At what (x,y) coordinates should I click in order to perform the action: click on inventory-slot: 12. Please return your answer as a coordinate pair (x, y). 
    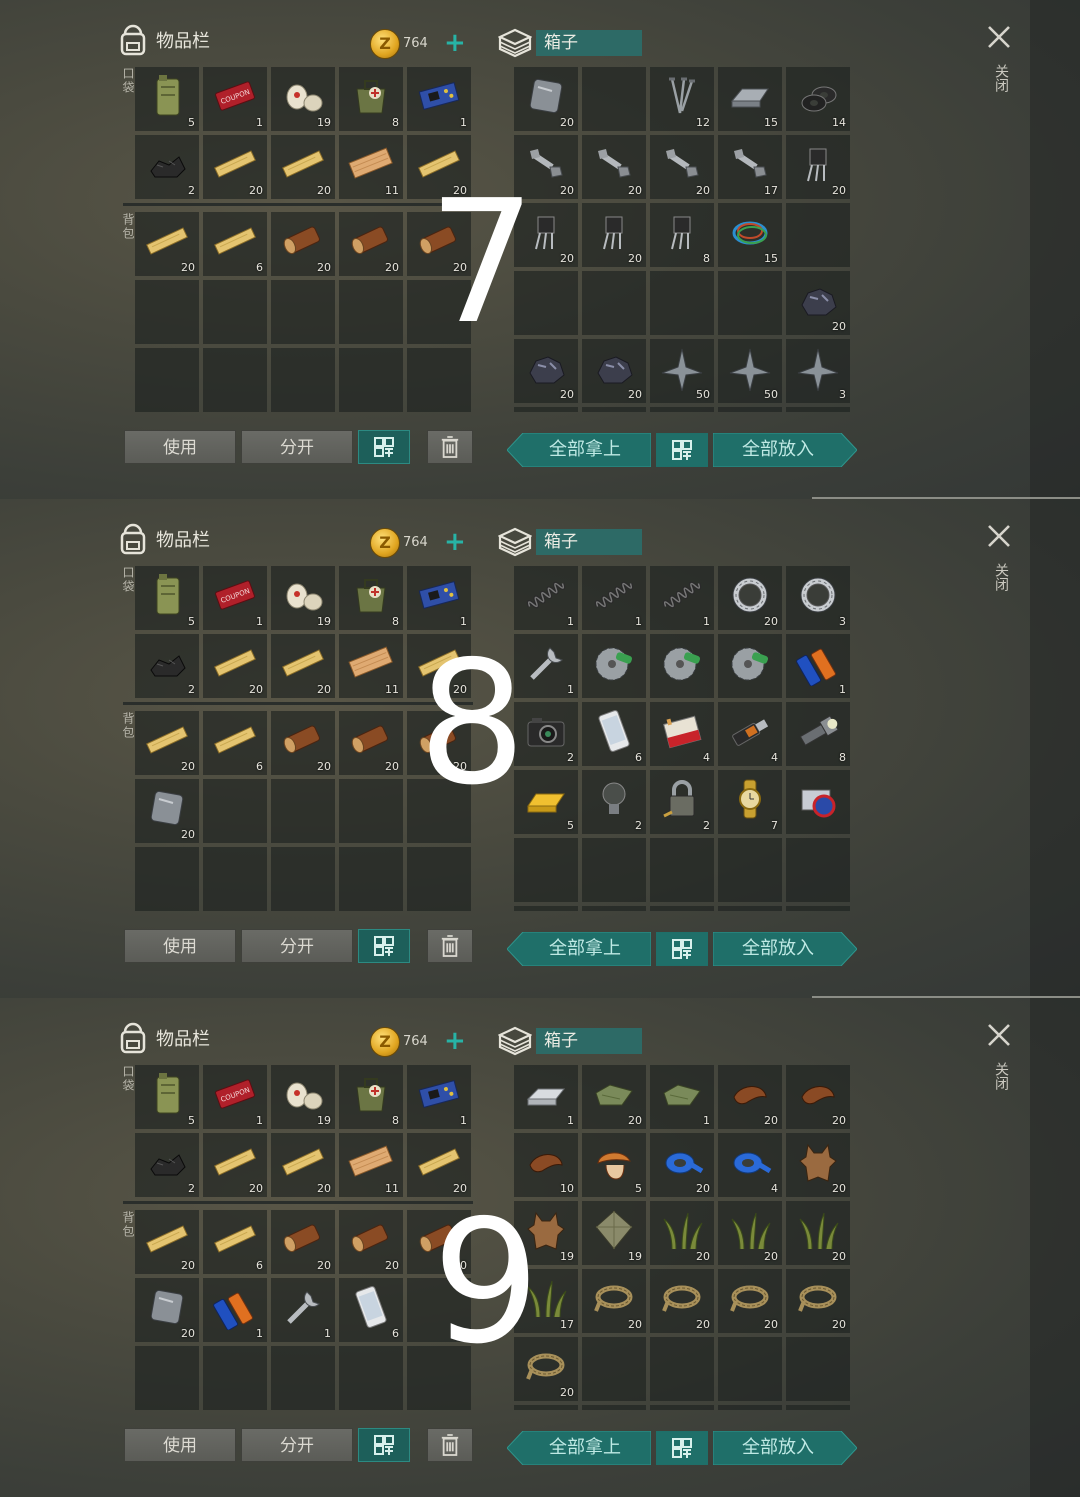
    Looking at the image, I should click on (682, 99).